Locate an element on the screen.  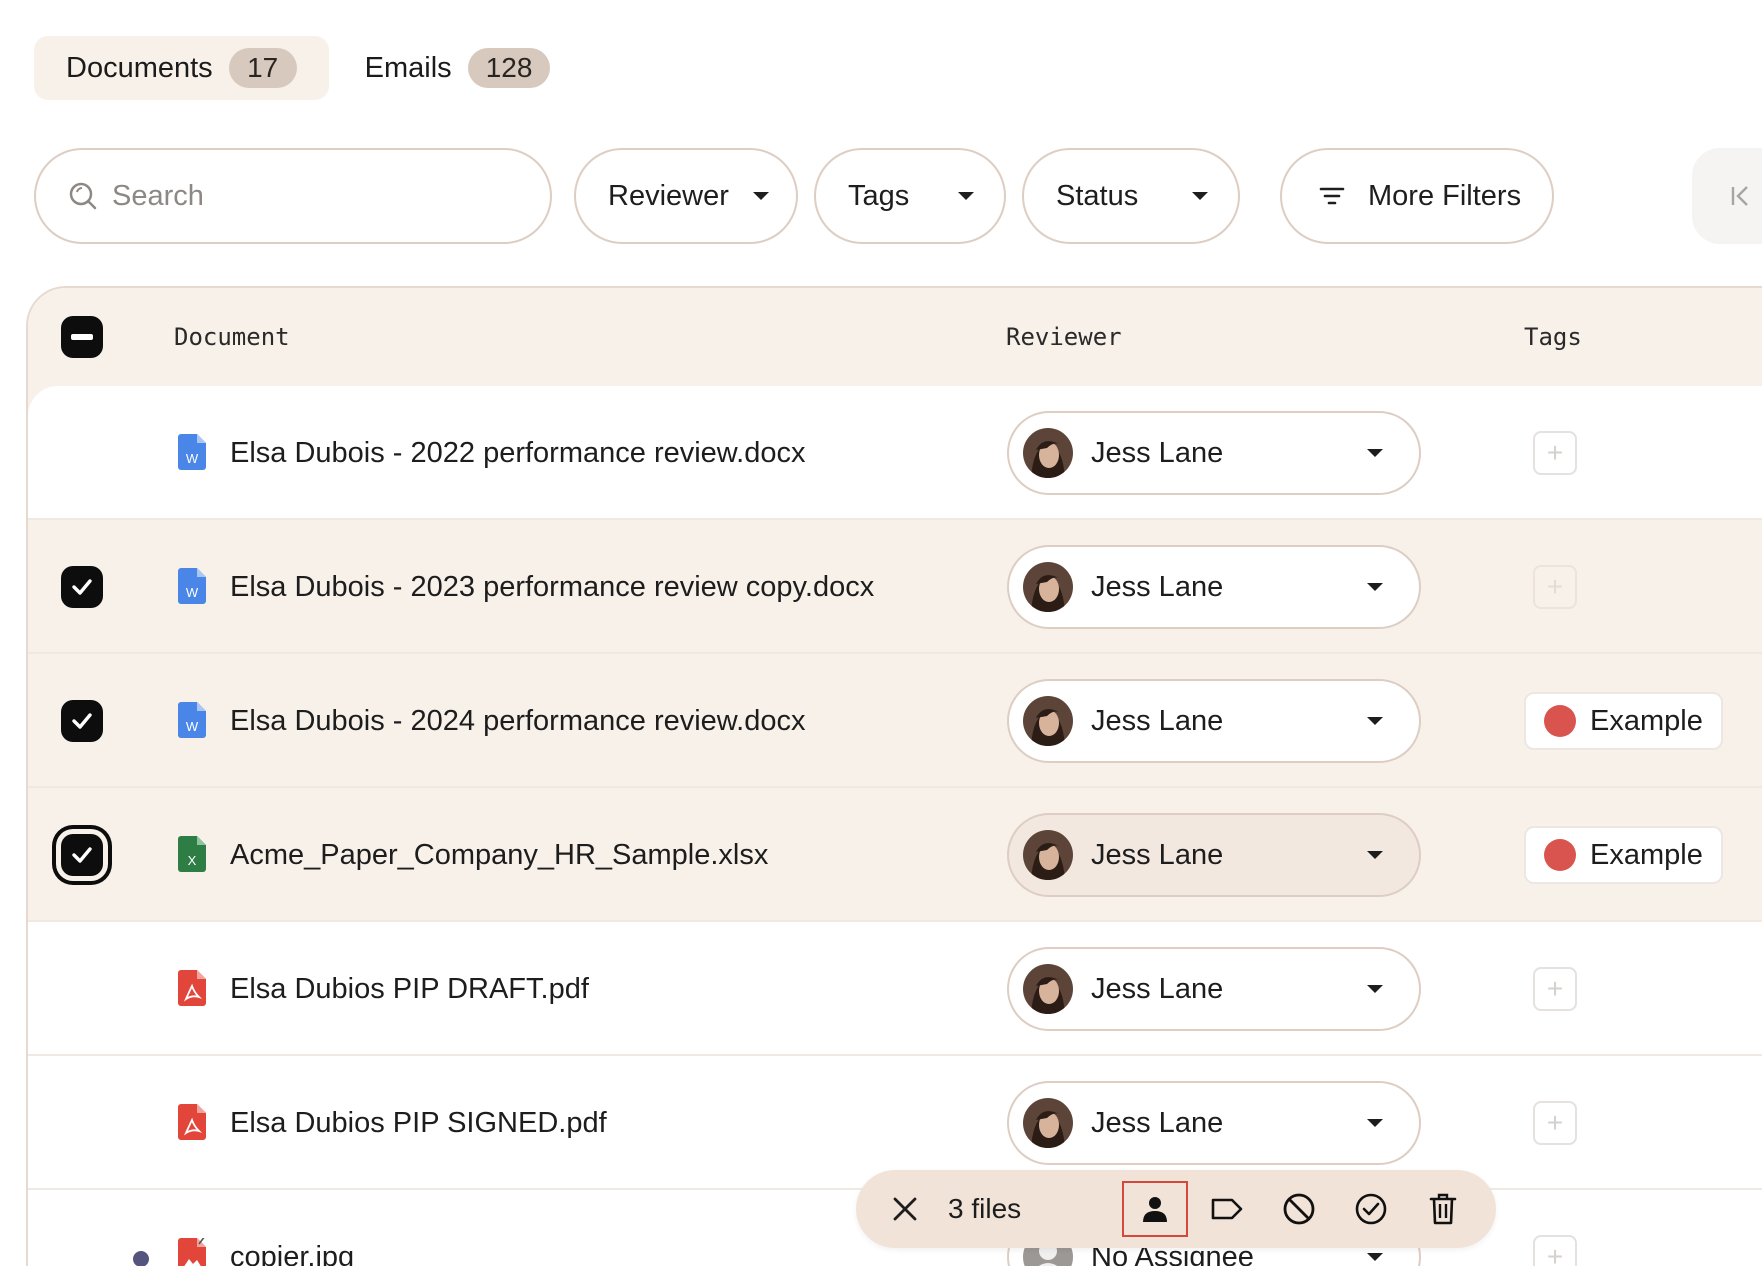
search-icon is located at coordinates (83, 196).